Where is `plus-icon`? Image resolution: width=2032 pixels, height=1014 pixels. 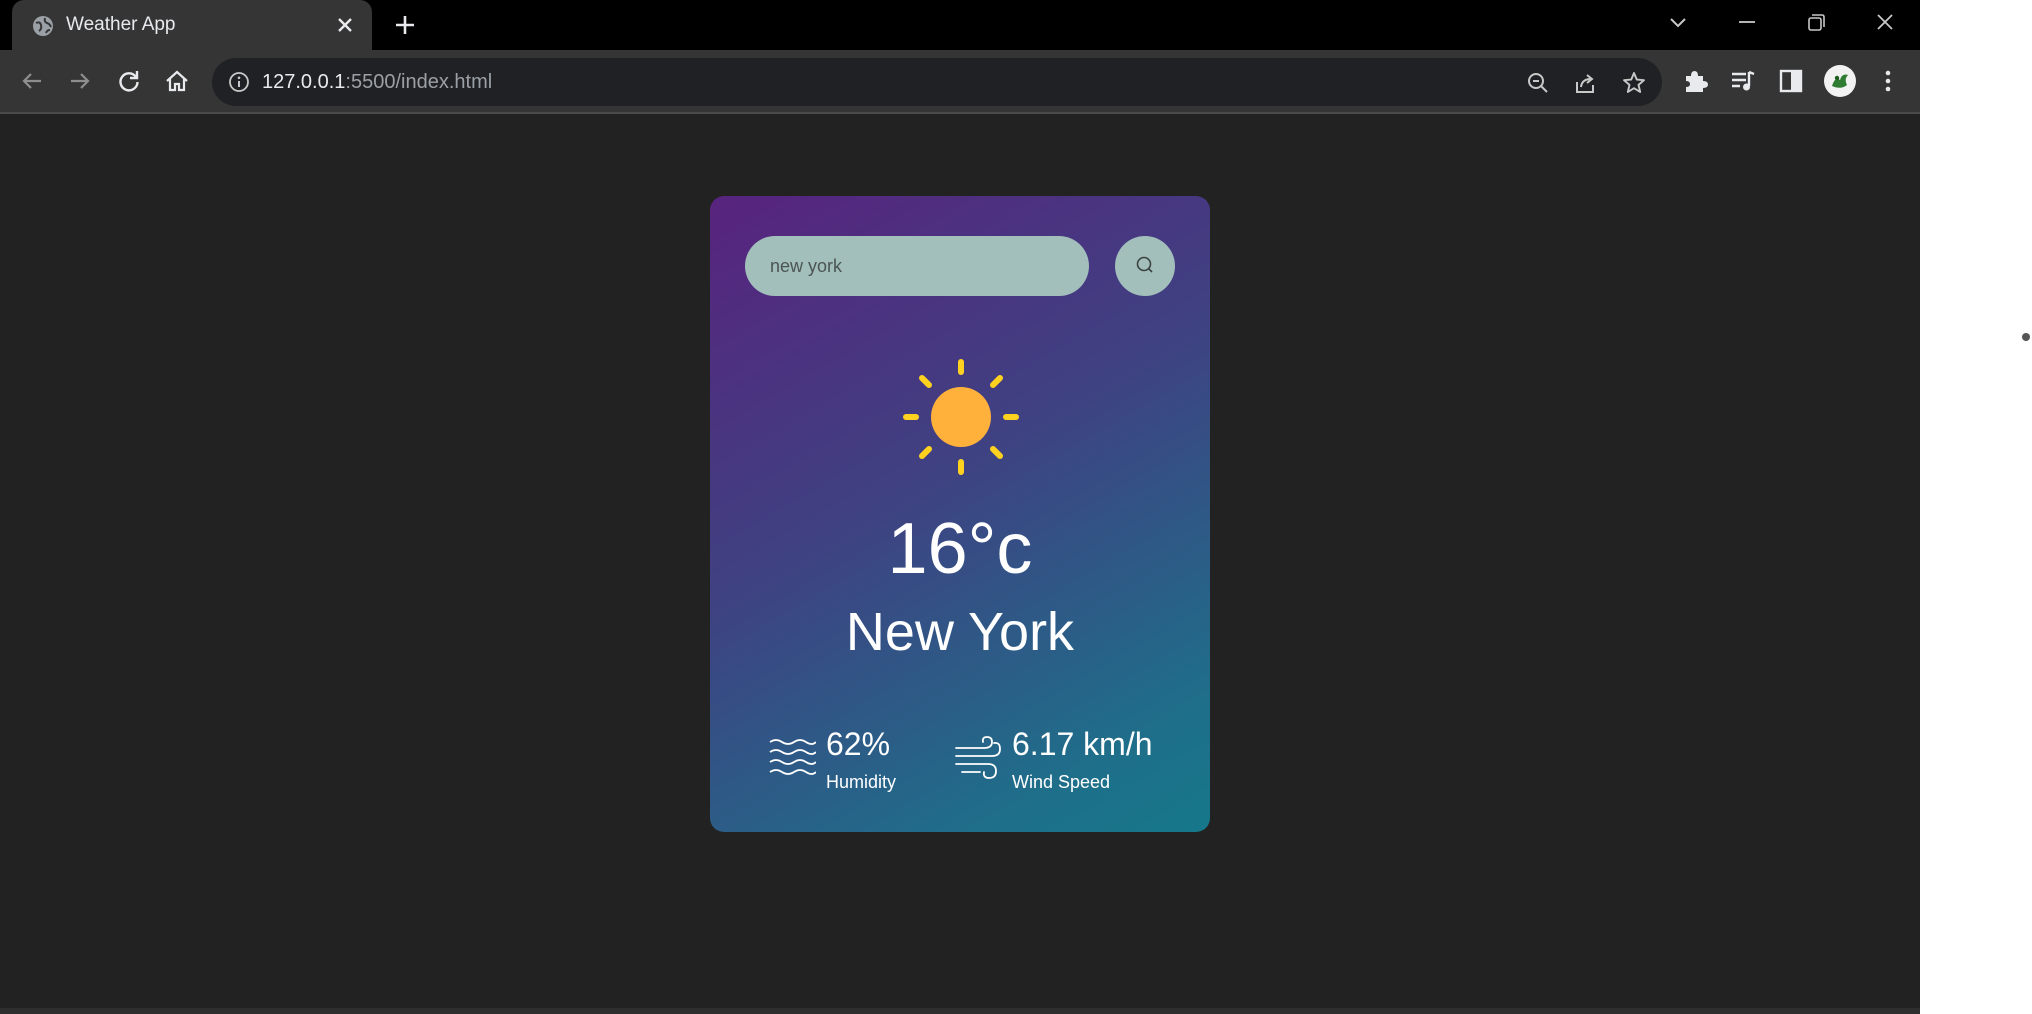 plus-icon is located at coordinates (405, 25).